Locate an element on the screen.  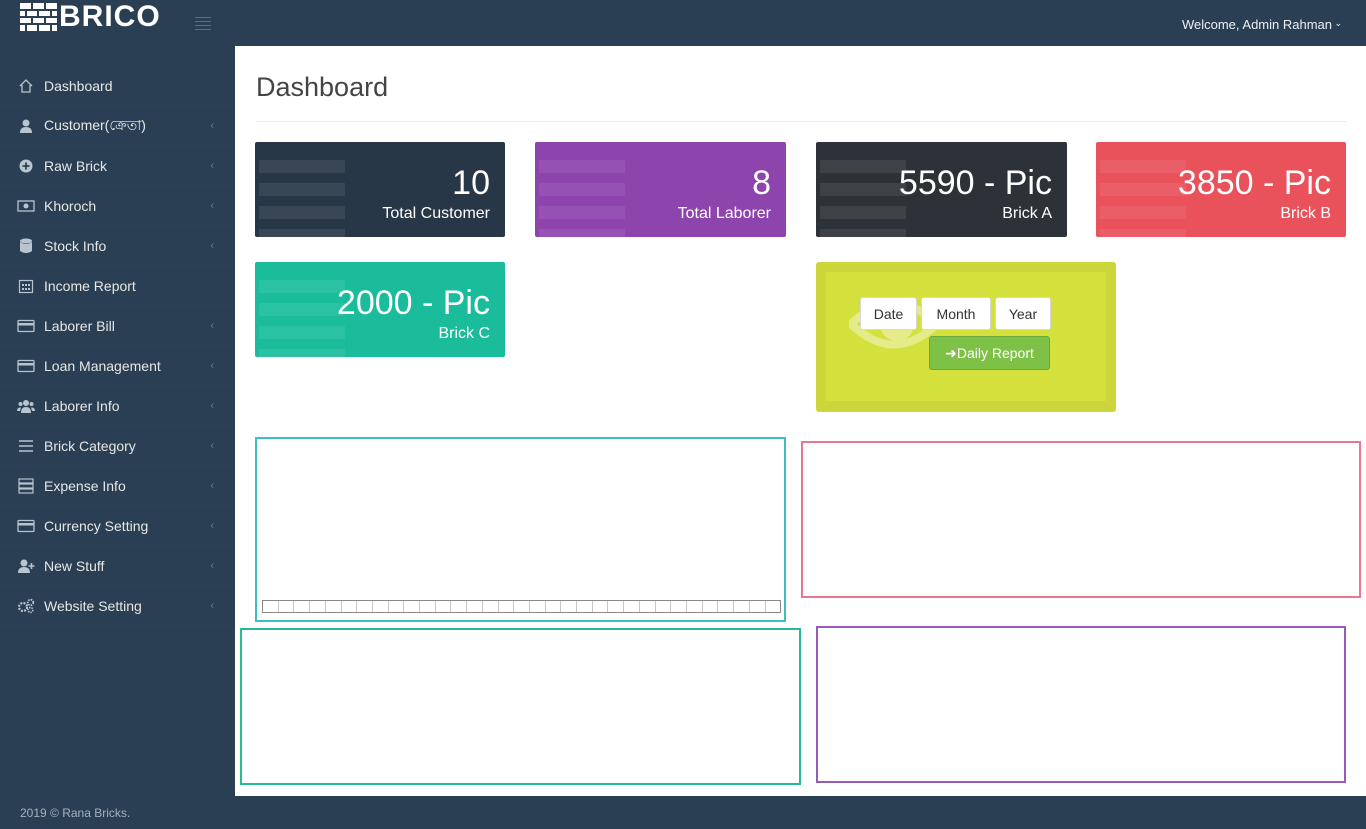
sidebar-item-currency-setting: Currency Setting ‹ is located at coordinates (117, 526).